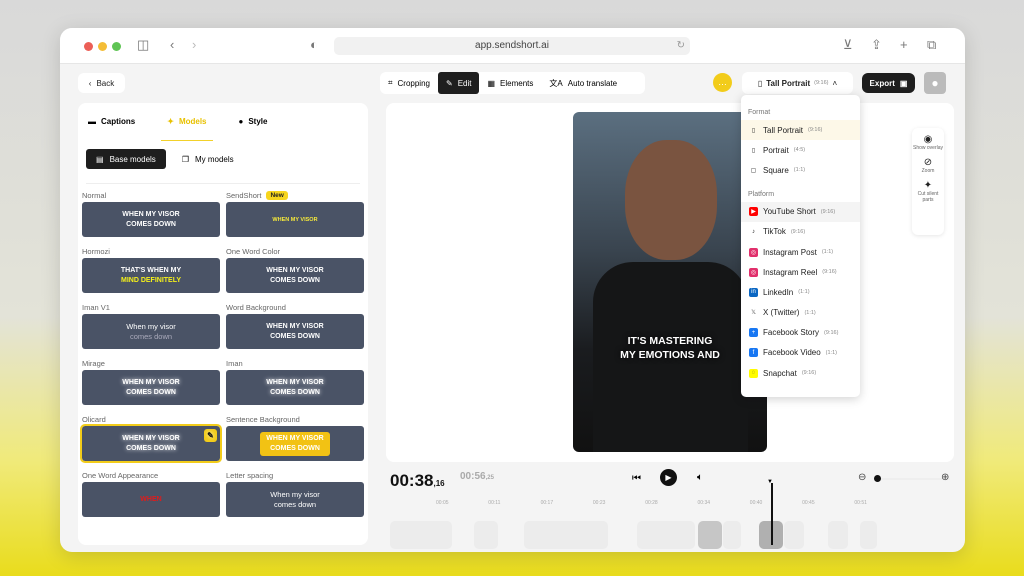 The height and width of the screenshot is (576, 1024). I want to click on zoom-out-icon: ⊖, so click(862, 477).